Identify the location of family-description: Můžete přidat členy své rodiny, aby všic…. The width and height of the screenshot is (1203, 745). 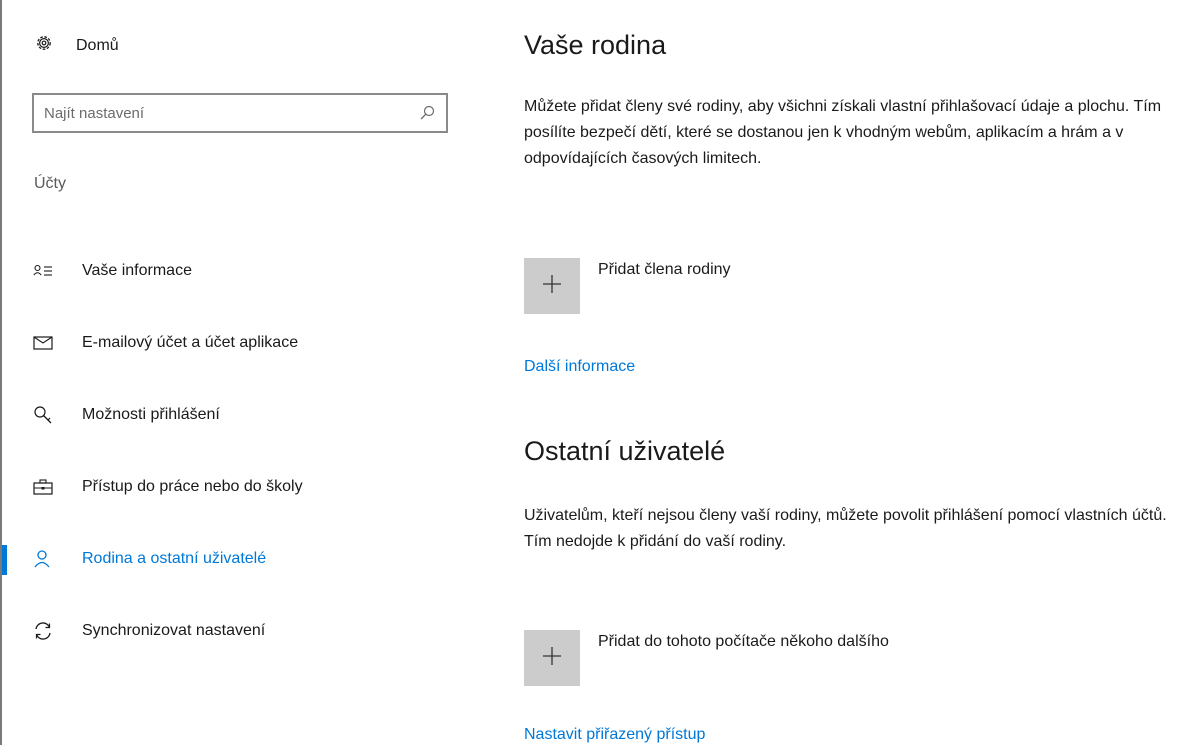
(843, 132).